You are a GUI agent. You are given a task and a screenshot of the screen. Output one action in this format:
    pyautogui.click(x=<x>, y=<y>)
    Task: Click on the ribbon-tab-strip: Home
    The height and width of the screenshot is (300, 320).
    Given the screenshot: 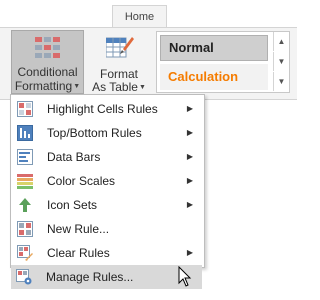 What is the action you would take?
    pyautogui.click(x=148, y=14)
    